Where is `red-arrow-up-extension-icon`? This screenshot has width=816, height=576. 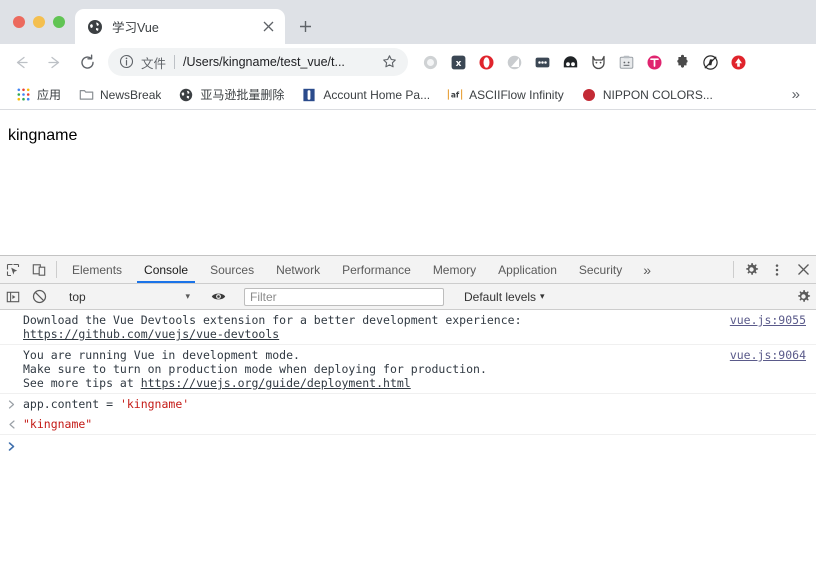 red-arrow-up-extension-icon is located at coordinates (738, 62).